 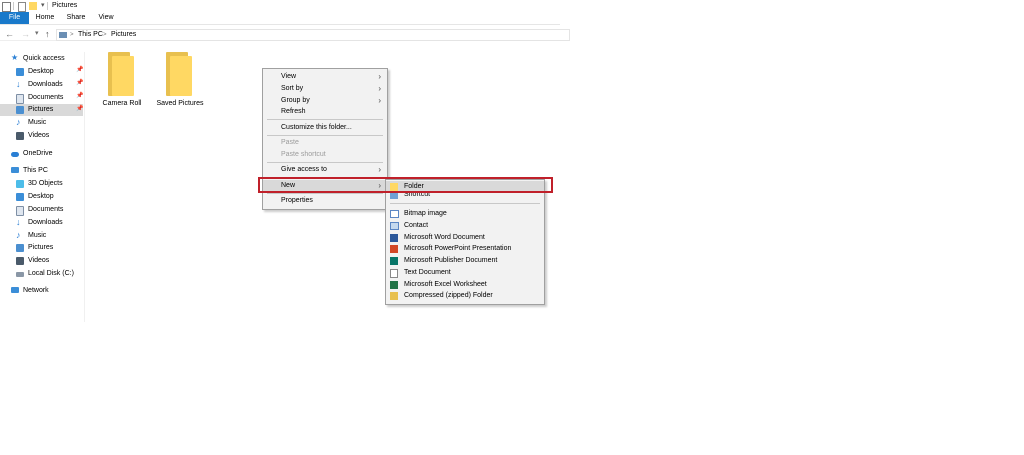 I want to click on tab-share: Share, so click(x=76, y=18).